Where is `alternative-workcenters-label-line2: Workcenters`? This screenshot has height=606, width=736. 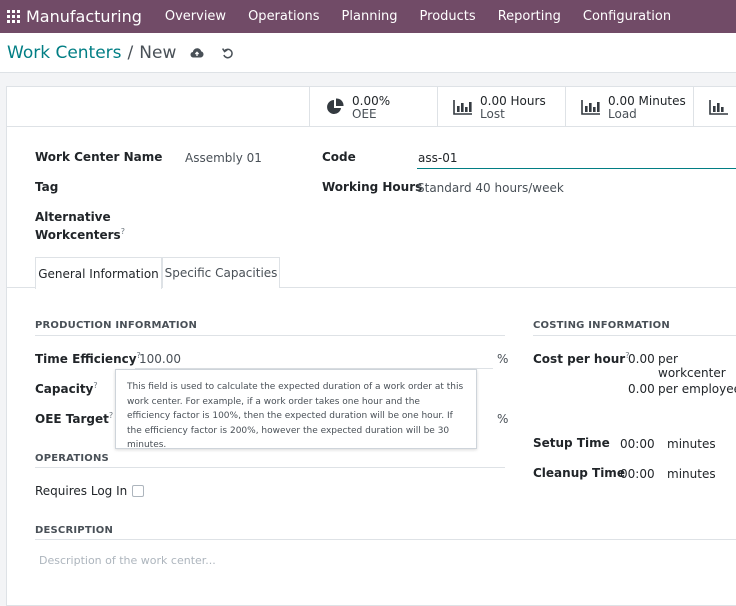
alternative-workcenters-label-line2: Workcenters is located at coordinates (78, 235).